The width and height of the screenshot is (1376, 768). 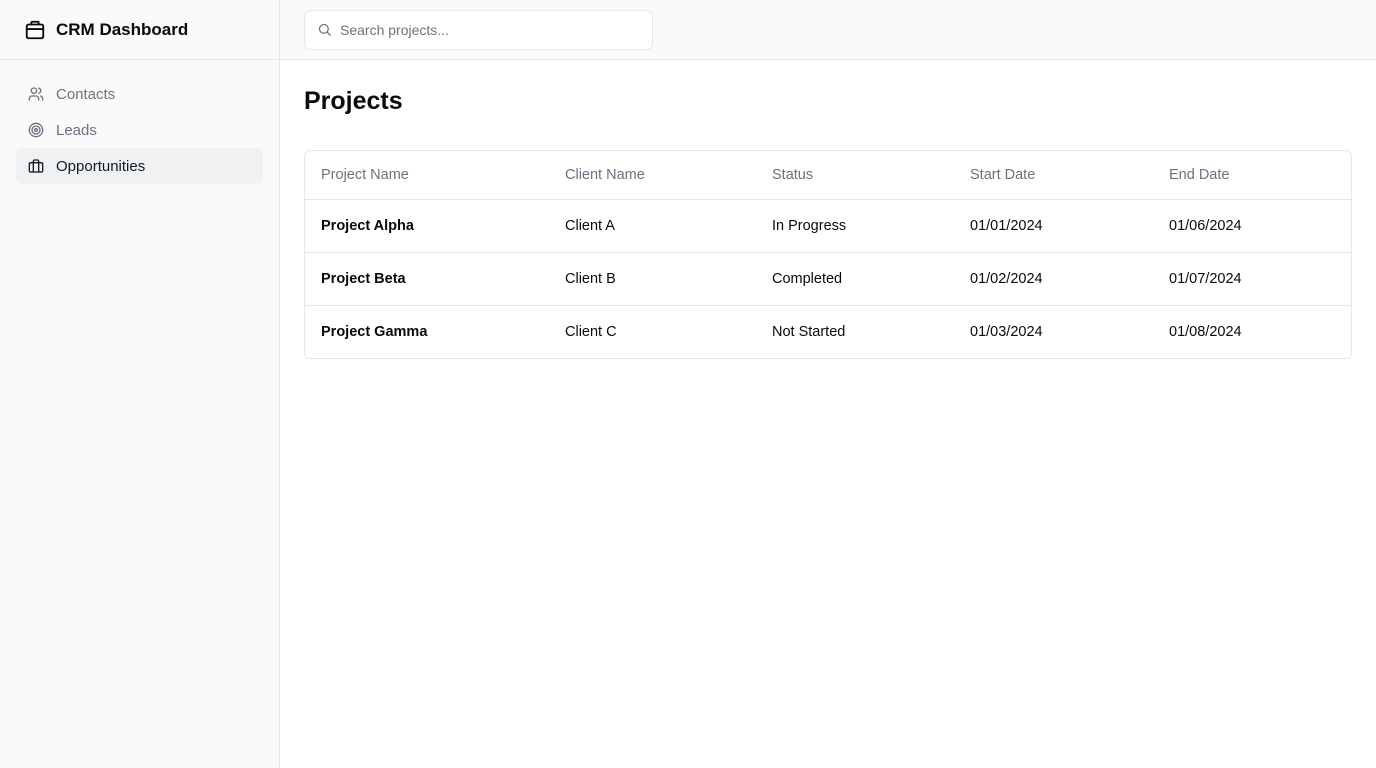 I want to click on users-icon, so click(x=36, y=94).